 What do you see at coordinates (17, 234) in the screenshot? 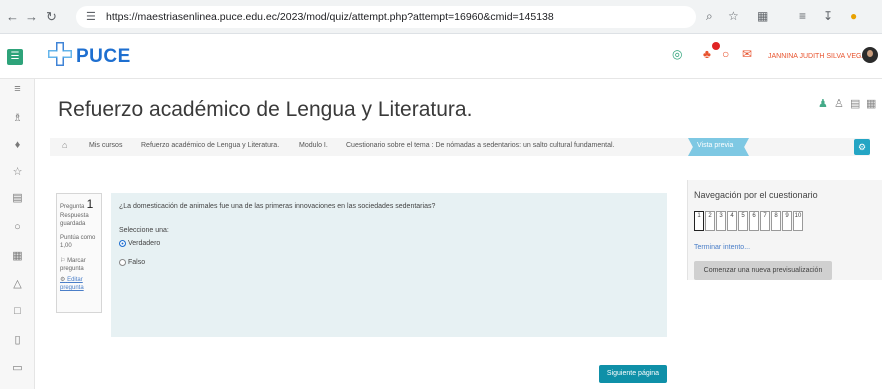
I see `left-sidebar: ≡ ♗ ♦ ☆ ▤ ○ ▦ △ □ ▯ ▭` at bounding box center [17, 234].